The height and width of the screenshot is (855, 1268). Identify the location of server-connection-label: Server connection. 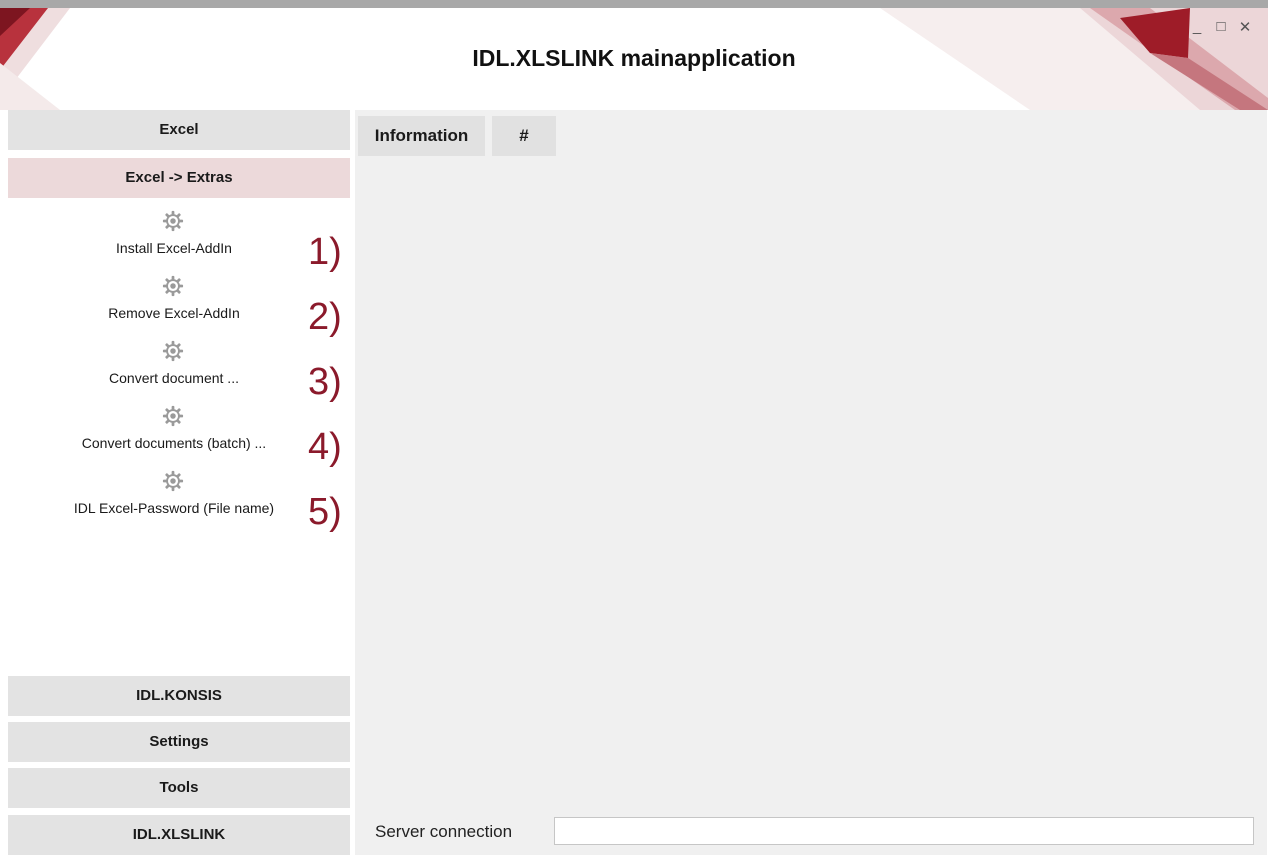
(444, 831).